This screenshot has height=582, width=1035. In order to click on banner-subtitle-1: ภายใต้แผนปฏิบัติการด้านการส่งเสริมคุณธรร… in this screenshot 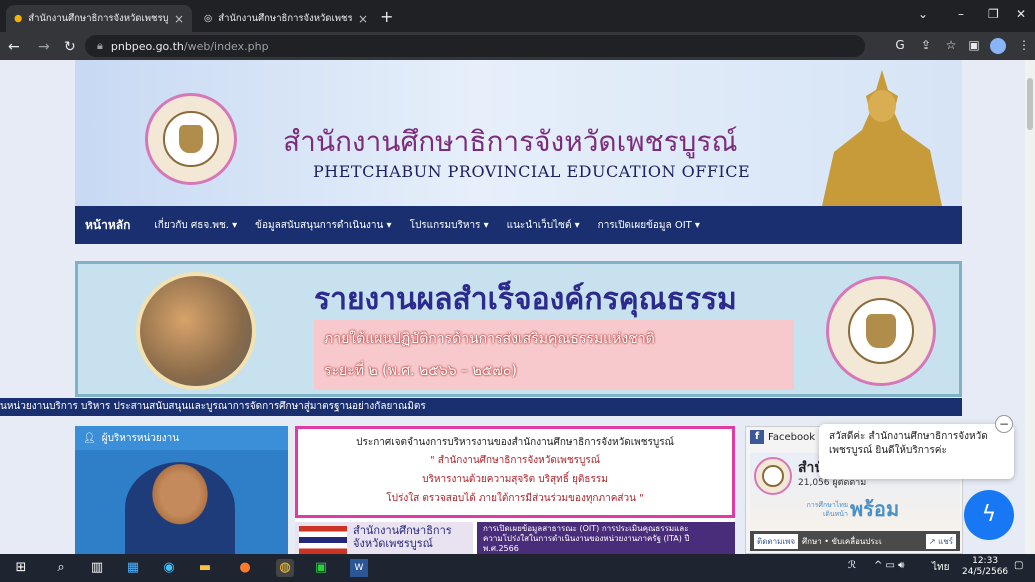, I will do `click(489, 339)`.